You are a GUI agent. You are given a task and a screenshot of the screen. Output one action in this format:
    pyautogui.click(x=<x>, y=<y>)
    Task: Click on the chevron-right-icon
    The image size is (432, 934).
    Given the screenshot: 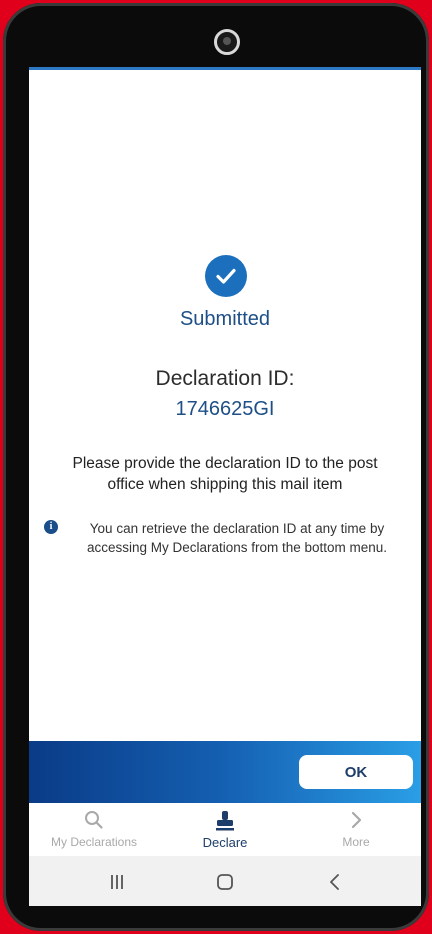 What is the action you would take?
    pyautogui.click(x=356, y=820)
    